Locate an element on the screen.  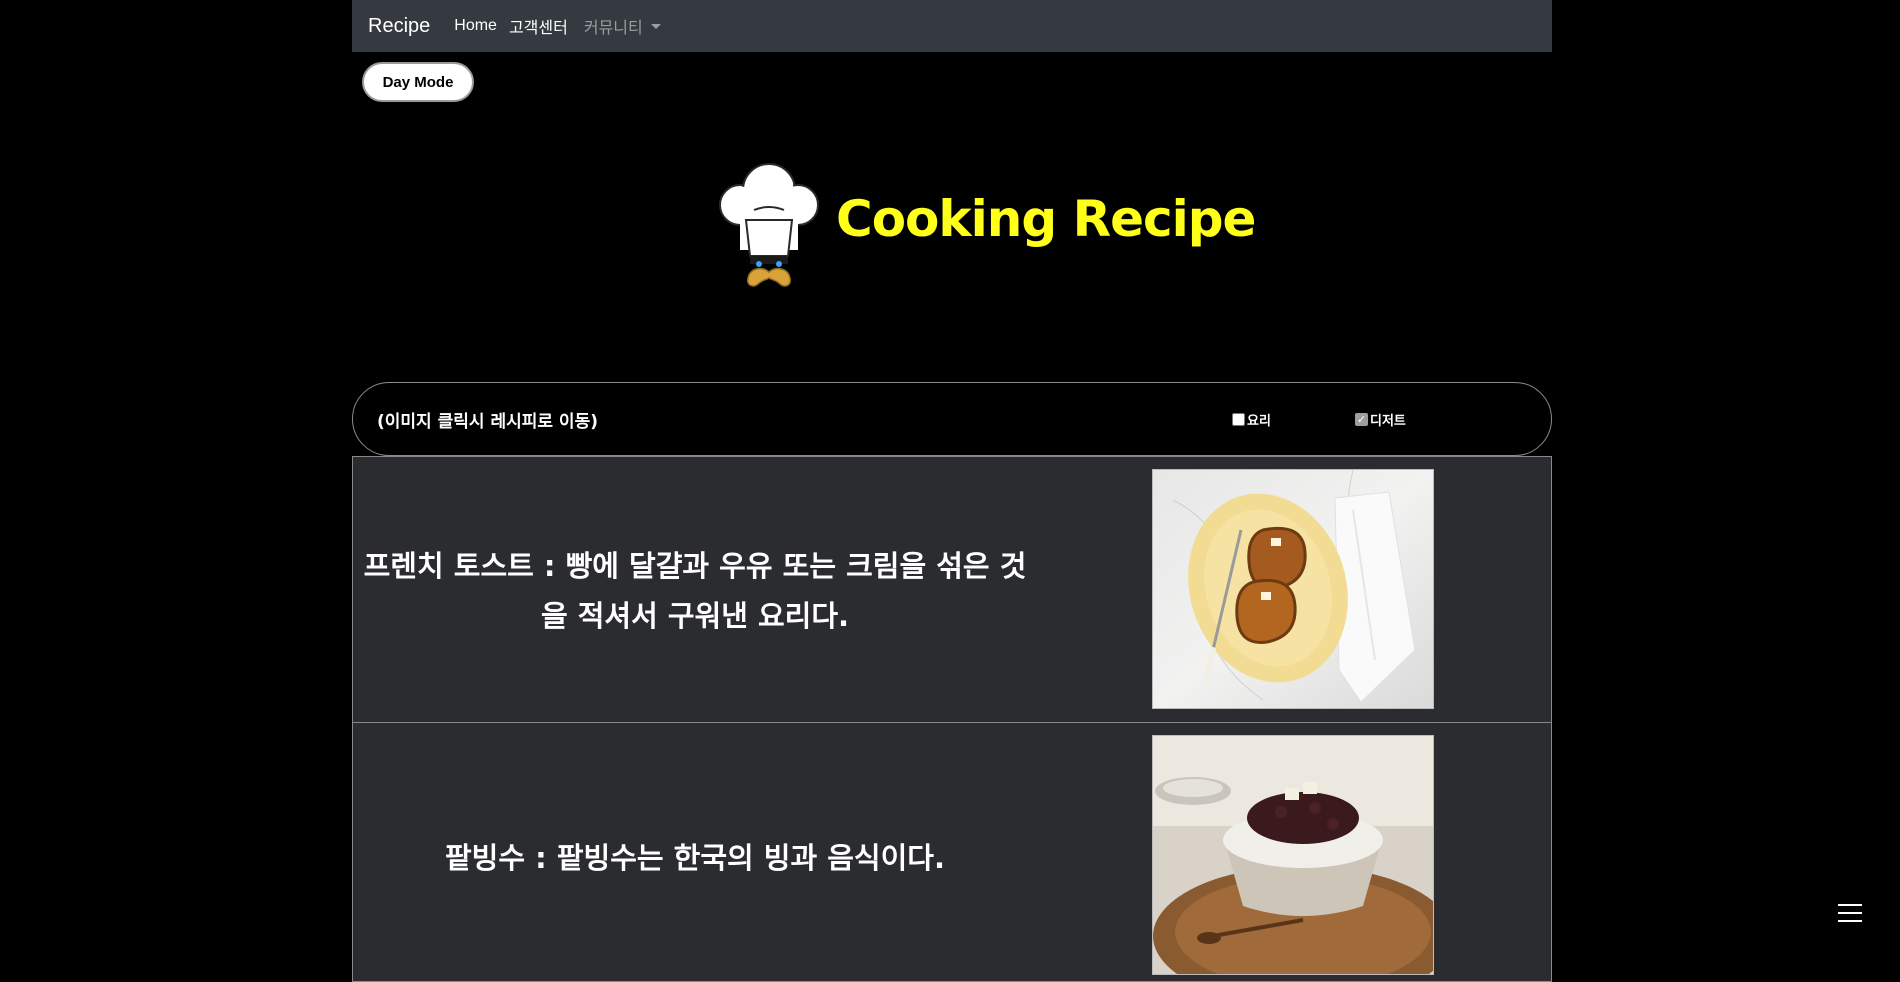
filter-checkbox-dessert: ✓ 디저트 is located at coordinates (1380, 419).